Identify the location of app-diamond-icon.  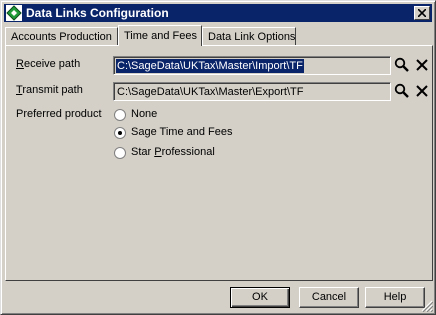
(14, 13).